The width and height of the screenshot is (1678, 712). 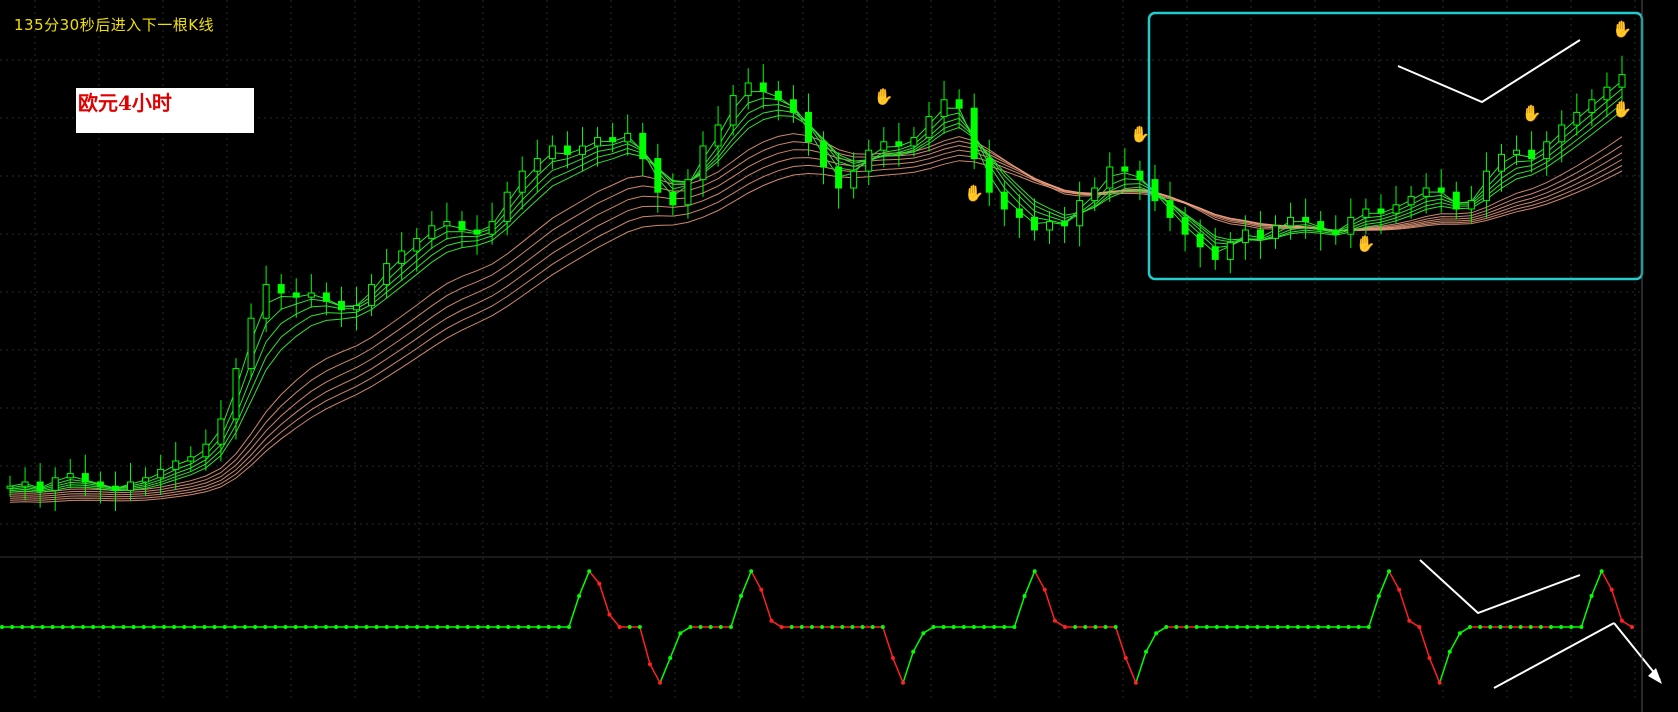 I want to click on reversal-markers: ✋✋✋✋✋ ✋✋✋✋, so click(x=1253, y=136).